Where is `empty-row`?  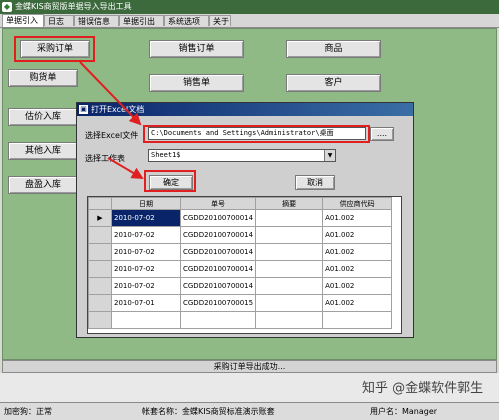 empty-row is located at coordinates (240, 320).